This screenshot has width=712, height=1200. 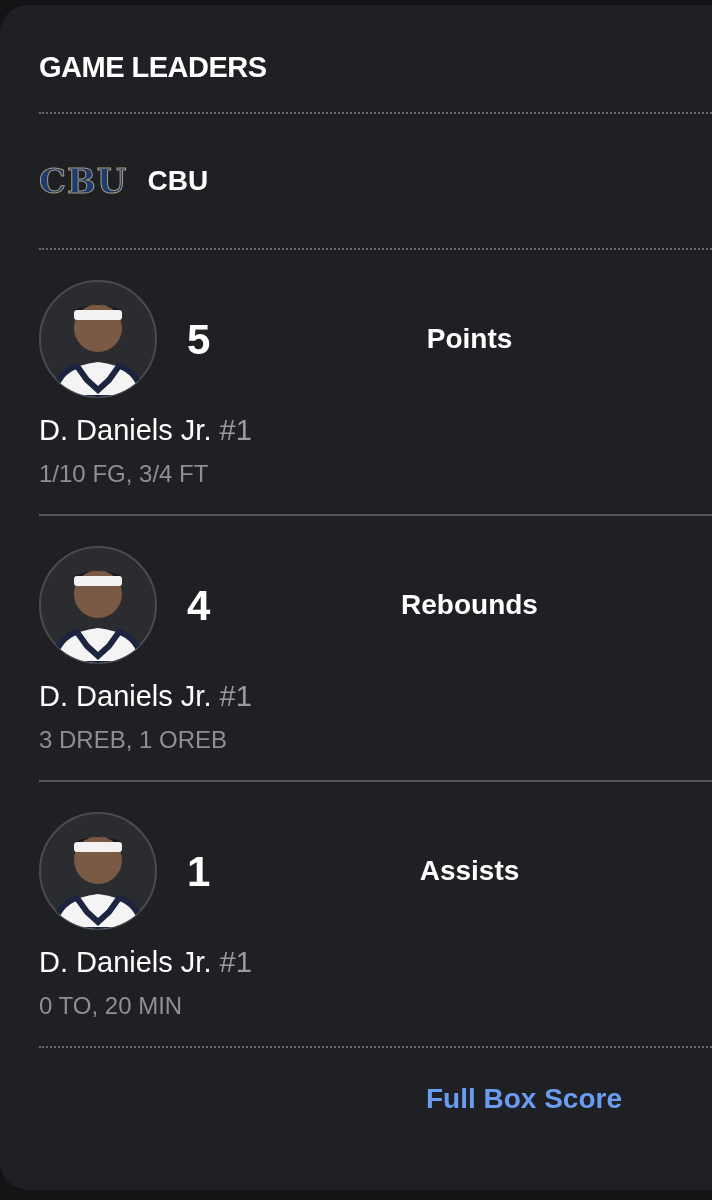 What do you see at coordinates (153, 67) in the screenshot?
I see `section-title: GAME LEADERS` at bounding box center [153, 67].